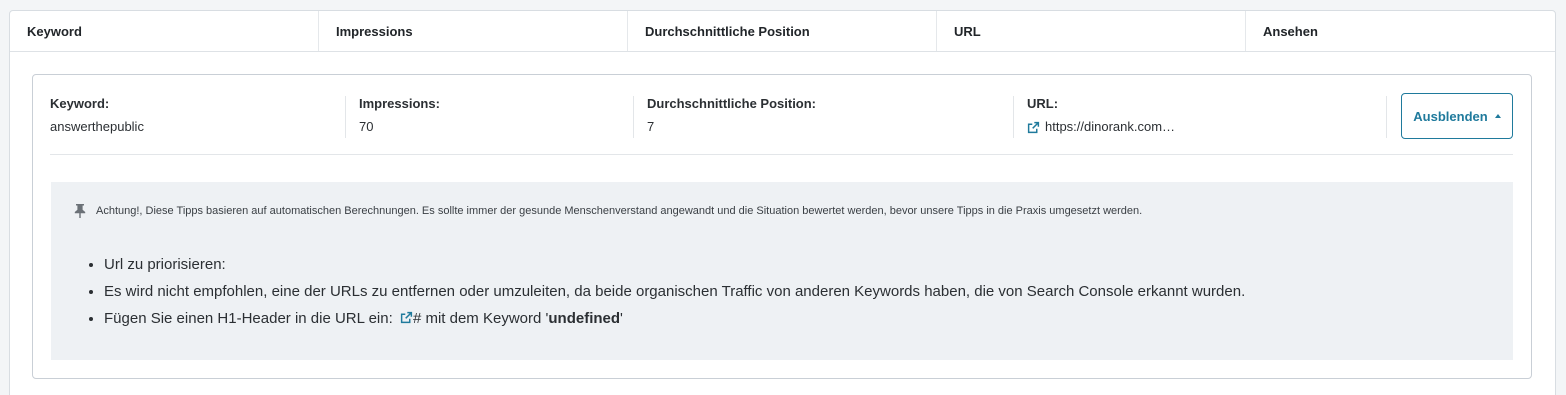 The width and height of the screenshot is (1566, 395). I want to click on h1-tip-suffix: ', so click(621, 318).